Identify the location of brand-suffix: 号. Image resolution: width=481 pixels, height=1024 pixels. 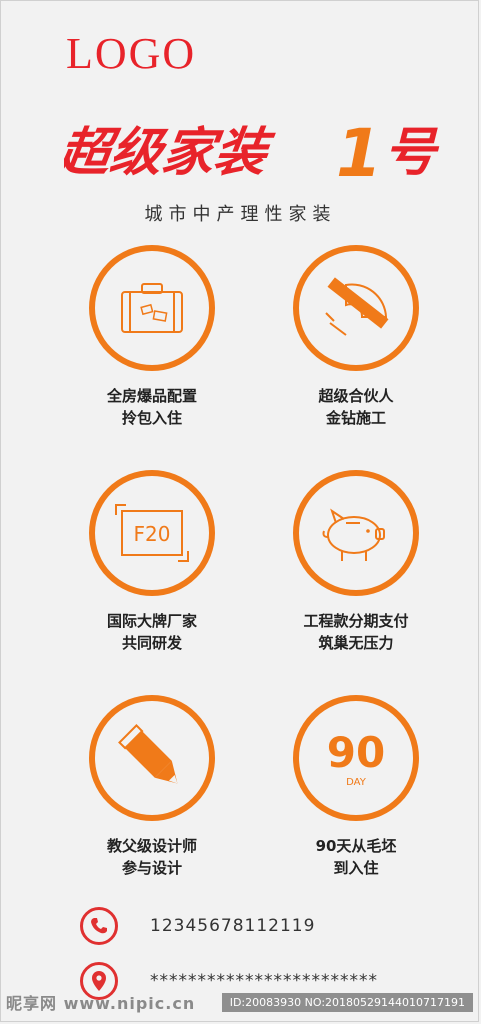
(412, 153).